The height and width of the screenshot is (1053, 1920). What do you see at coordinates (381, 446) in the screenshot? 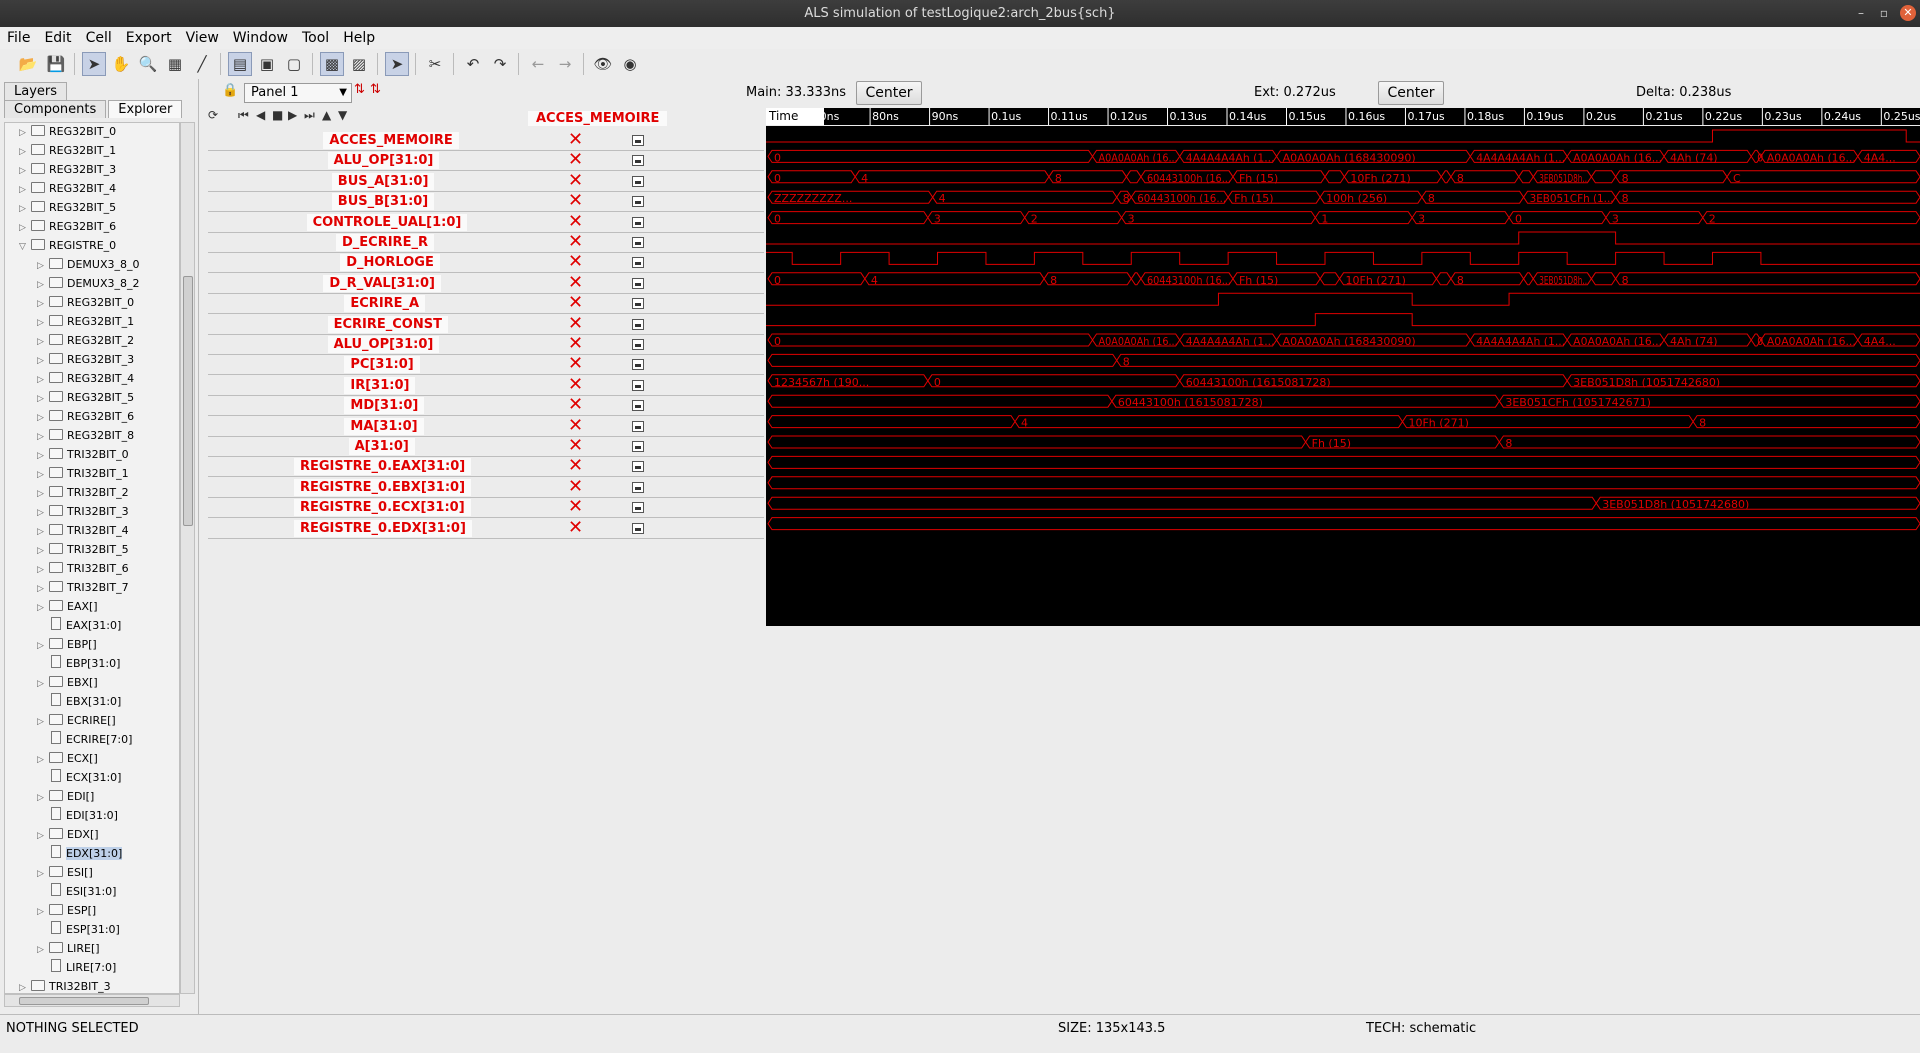
I see `signal-name: A[31:0]` at bounding box center [381, 446].